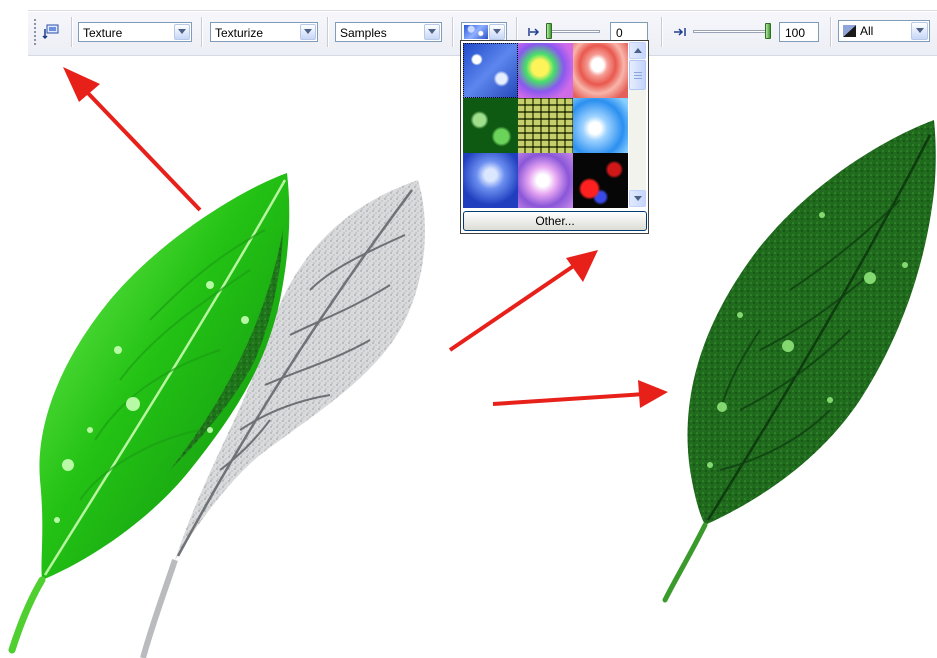 Image resolution: width=937 pixels, height=658 pixels. I want to click on texture-picker-dropdown, so click(484, 32).